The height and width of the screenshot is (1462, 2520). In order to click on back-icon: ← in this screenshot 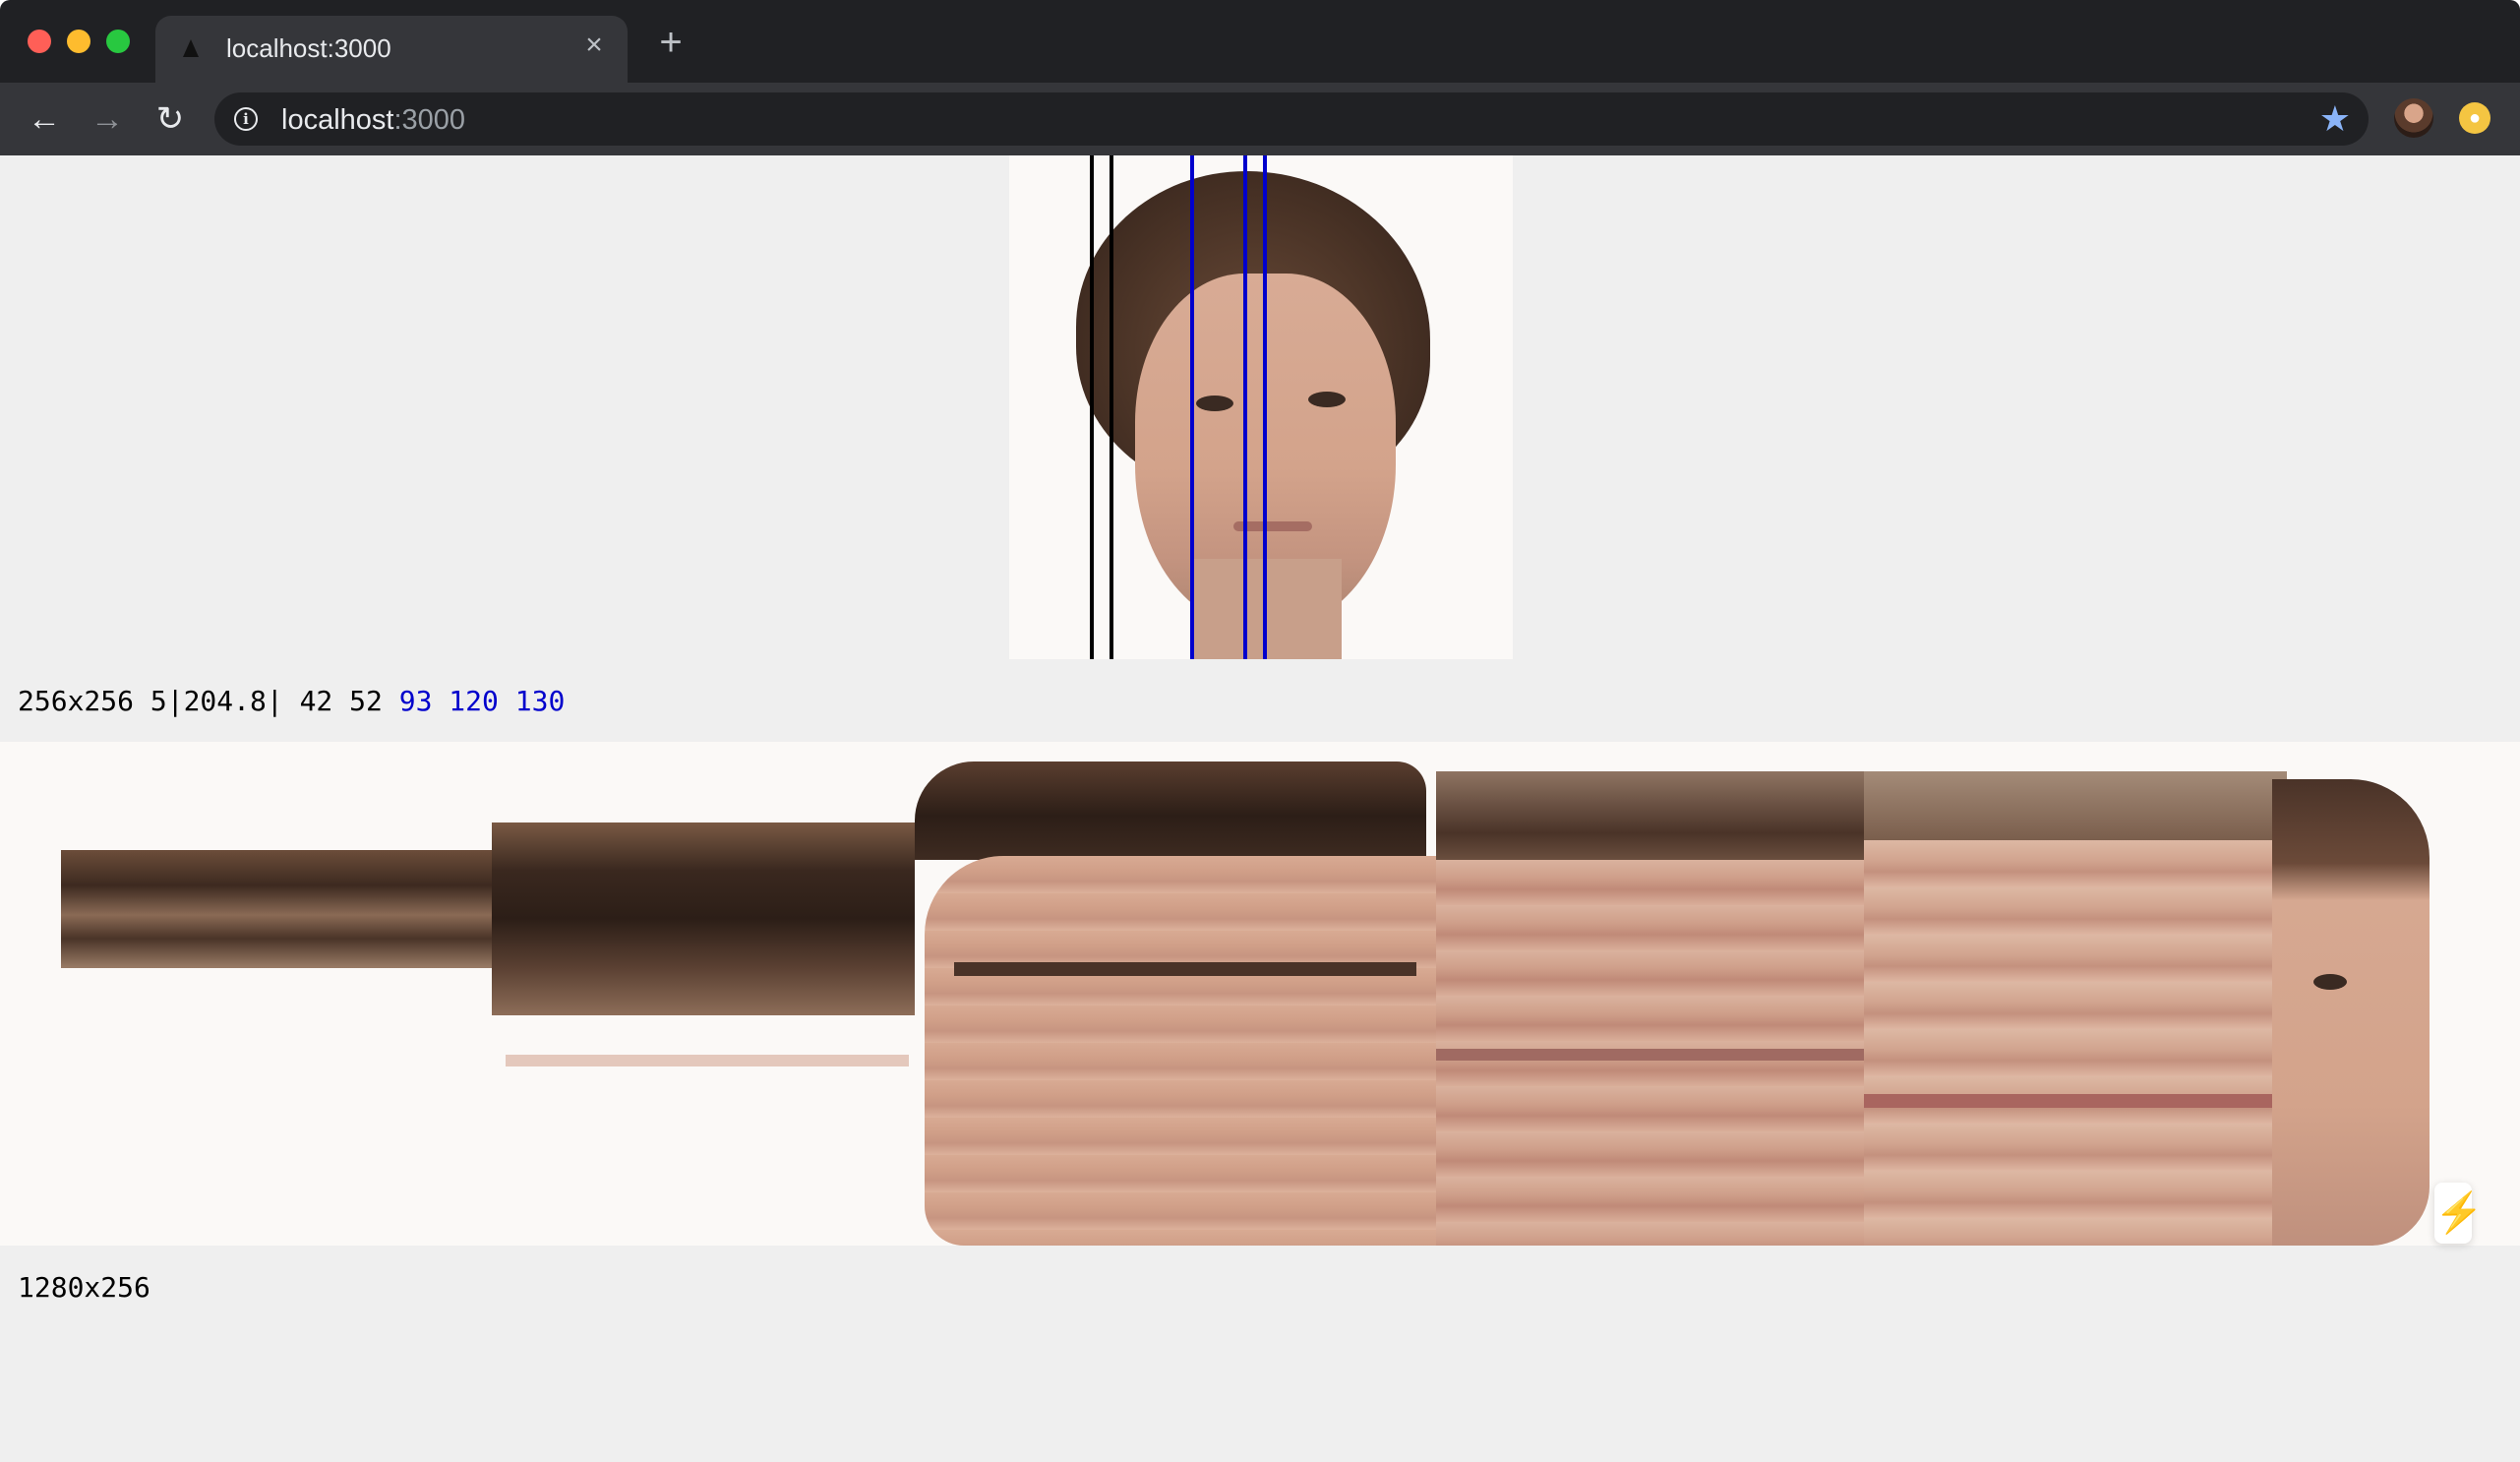, I will do `click(44, 119)`.